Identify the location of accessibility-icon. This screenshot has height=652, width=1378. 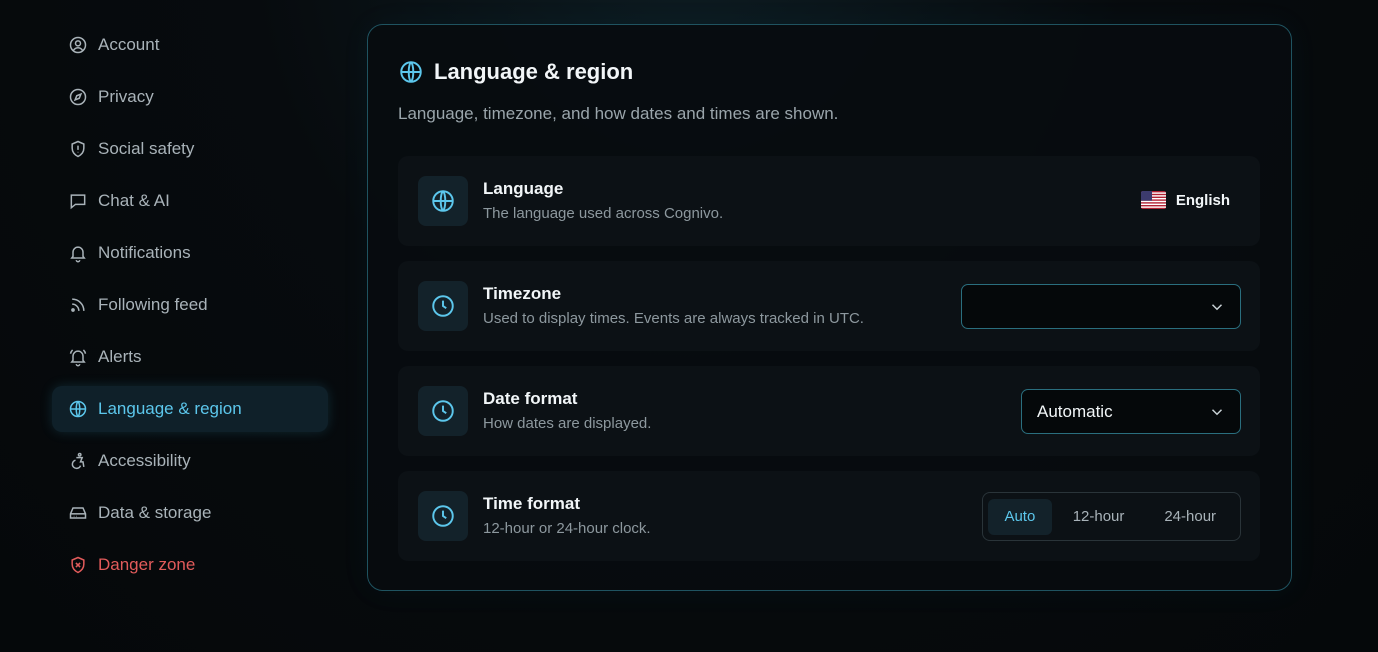
(78, 461).